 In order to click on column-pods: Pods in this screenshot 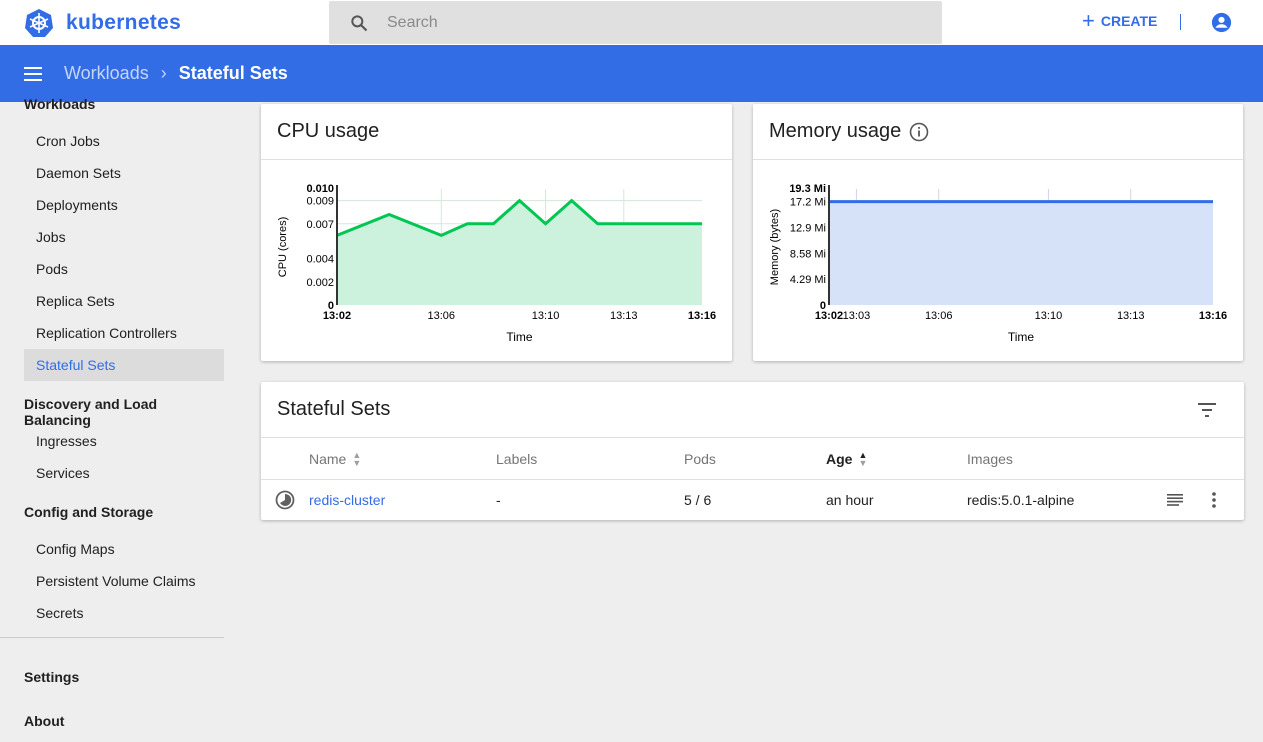, I will do `click(700, 459)`.